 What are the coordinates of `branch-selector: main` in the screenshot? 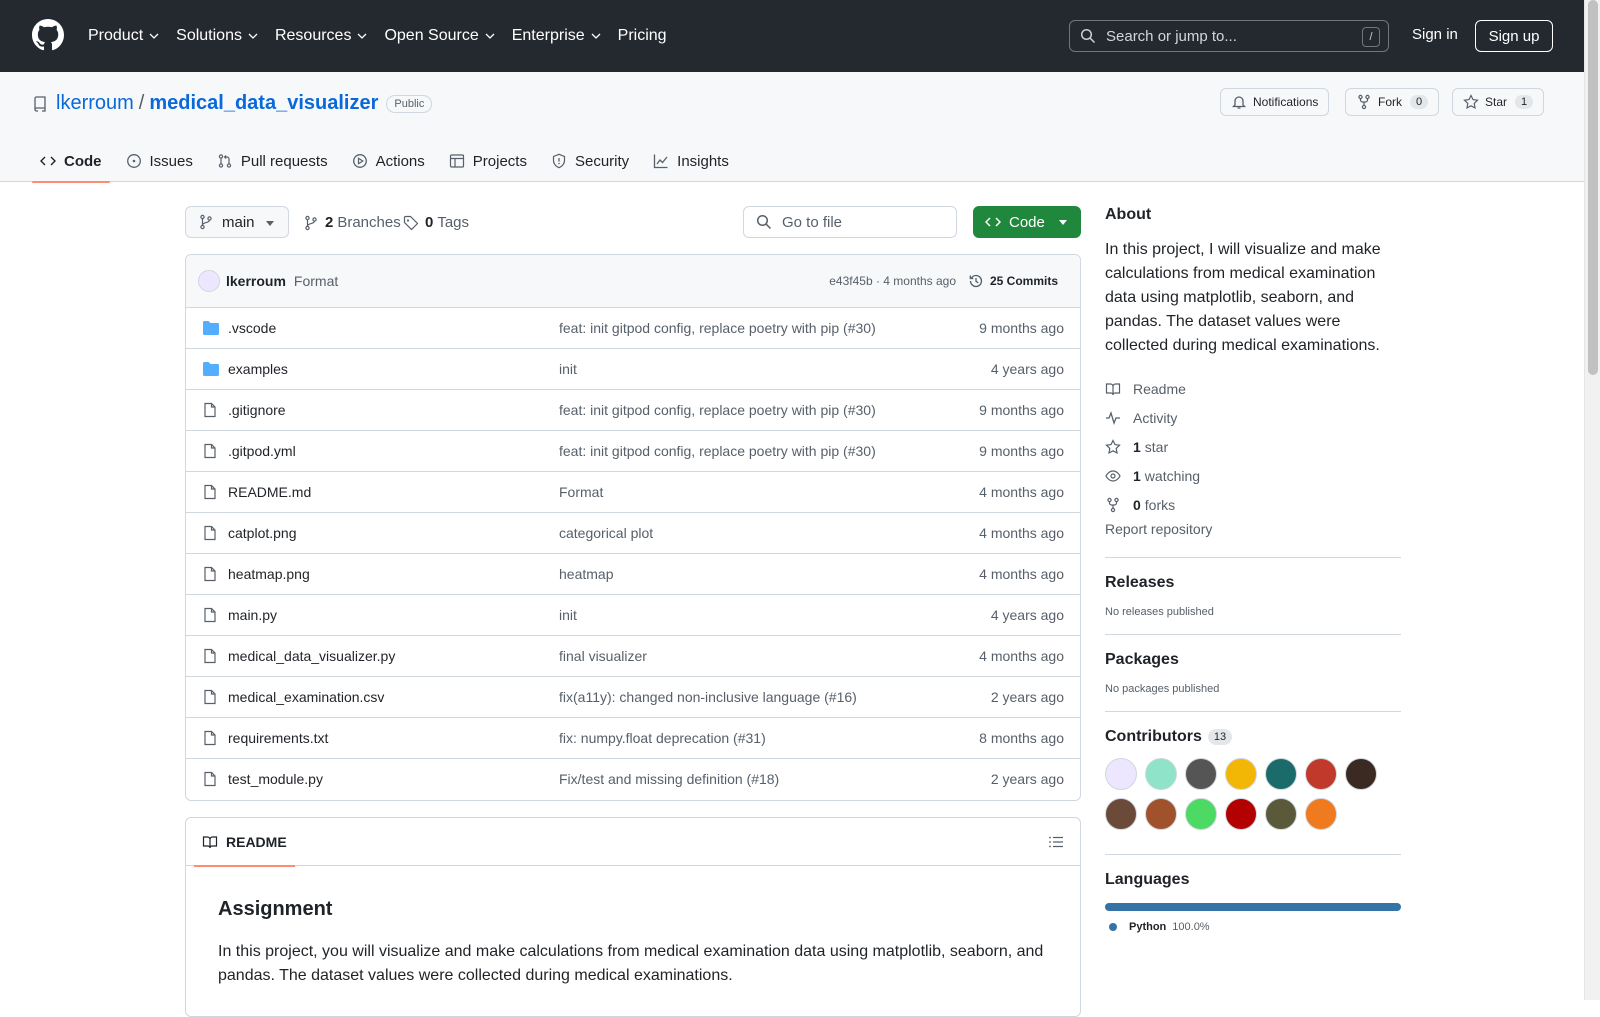 It's located at (237, 222).